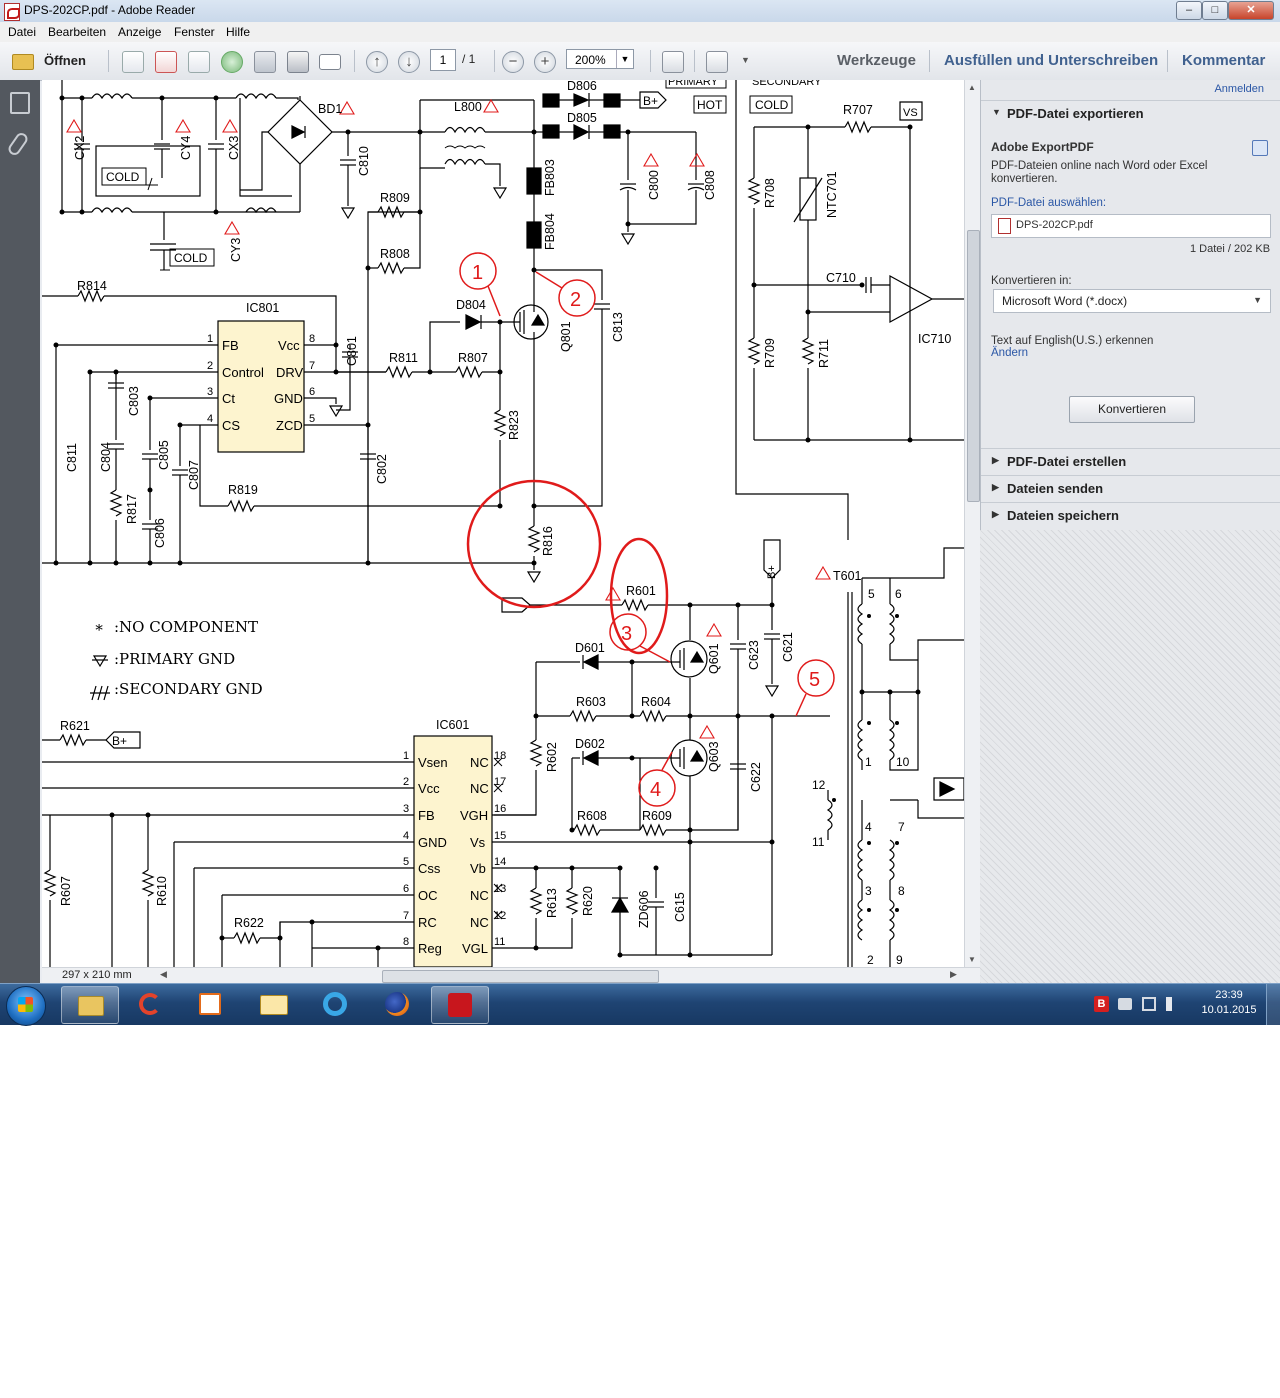  What do you see at coordinates (1131, 226) in the screenshot?
I see `selected-file: DPS-202CP.pdf` at bounding box center [1131, 226].